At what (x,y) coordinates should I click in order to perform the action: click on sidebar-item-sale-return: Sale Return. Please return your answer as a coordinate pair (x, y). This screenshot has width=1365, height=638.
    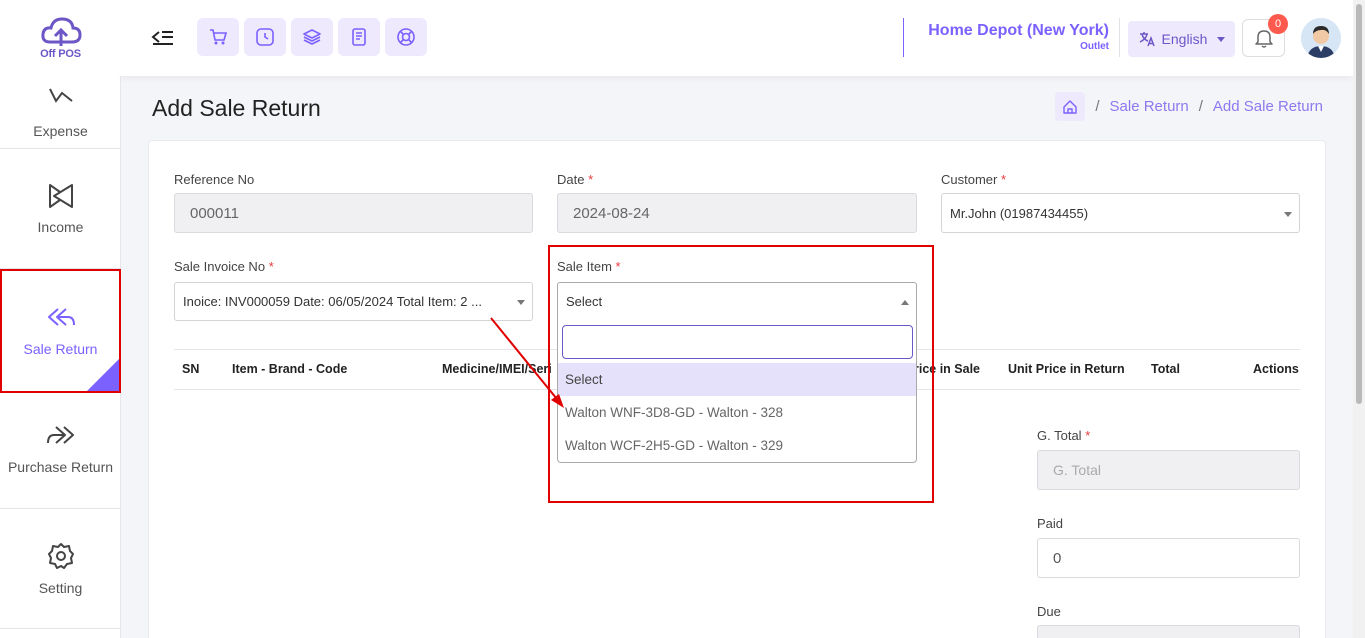
    Looking at the image, I should click on (60, 331).